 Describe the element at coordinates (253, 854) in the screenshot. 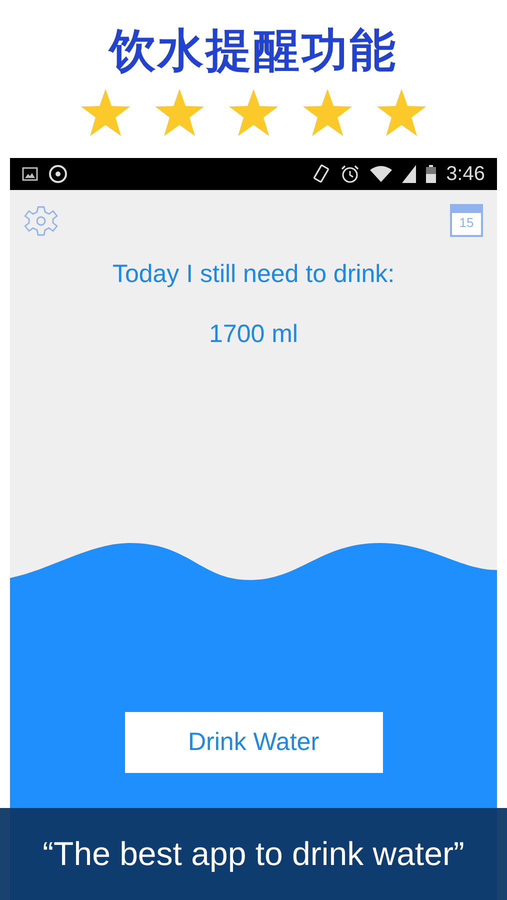

I see `quote-banner: “The best app to drink water”` at that location.